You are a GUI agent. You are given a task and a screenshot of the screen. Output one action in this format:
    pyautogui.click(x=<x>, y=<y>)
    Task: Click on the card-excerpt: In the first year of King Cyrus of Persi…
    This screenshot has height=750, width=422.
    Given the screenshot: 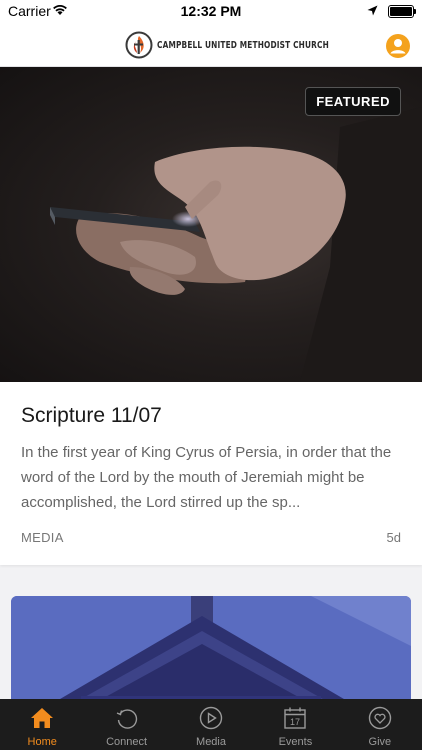 What is the action you would take?
    pyautogui.click(x=206, y=477)
    